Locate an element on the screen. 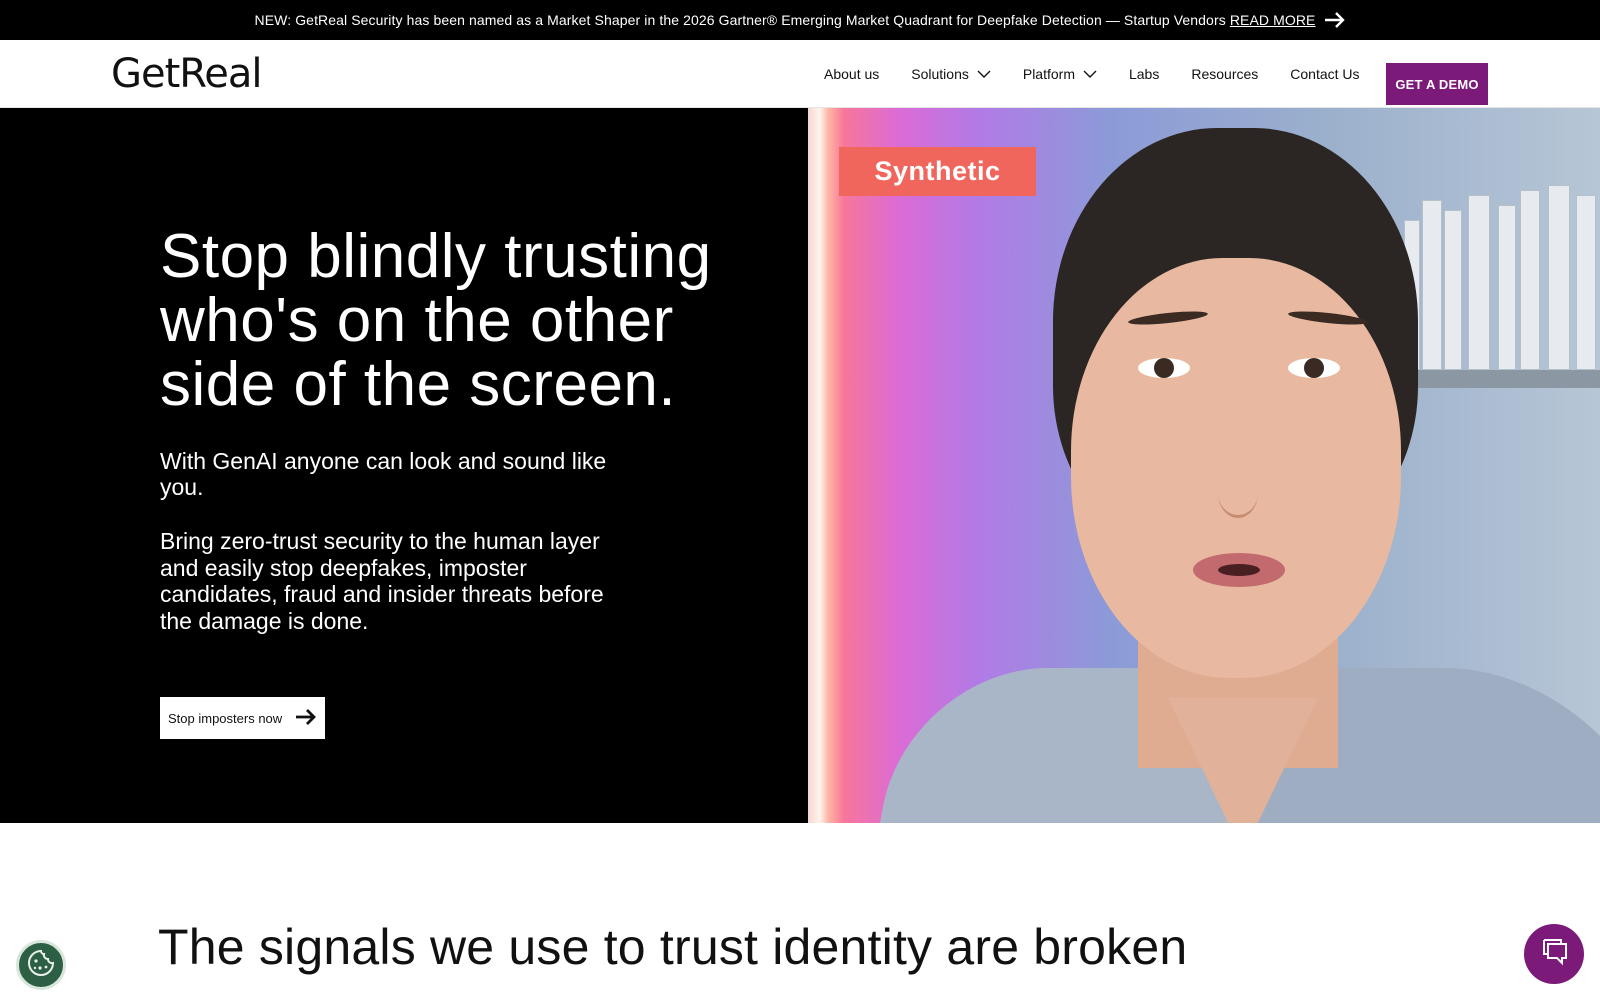  stop-imposters-button: Stop imposters now is located at coordinates (242, 718).